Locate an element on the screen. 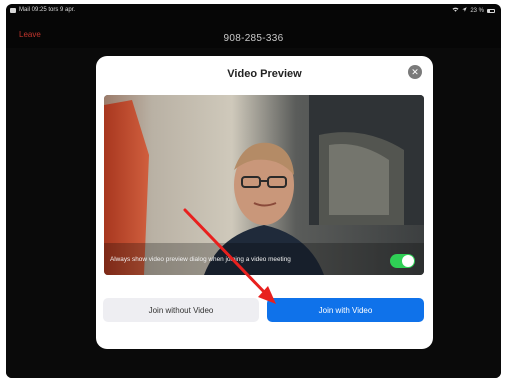 Image resolution: width=507 pixels, height=383 pixels. location-icon is located at coordinates (465, 10).